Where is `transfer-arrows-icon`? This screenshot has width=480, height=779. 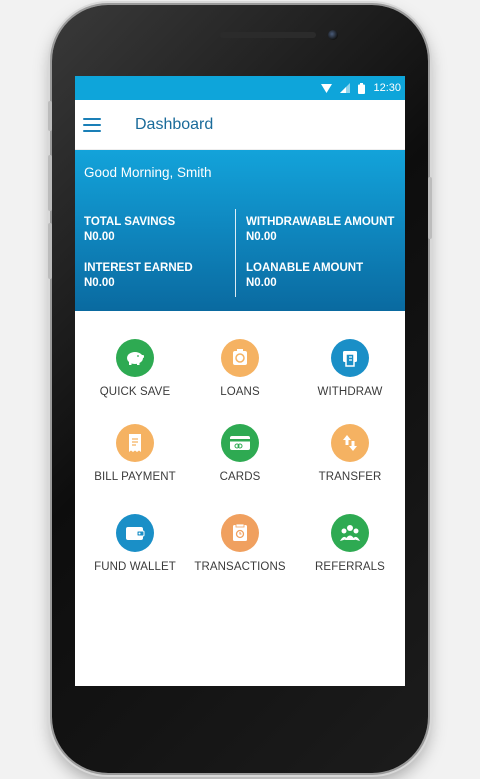
transfer-arrows-icon is located at coordinates (350, 443).